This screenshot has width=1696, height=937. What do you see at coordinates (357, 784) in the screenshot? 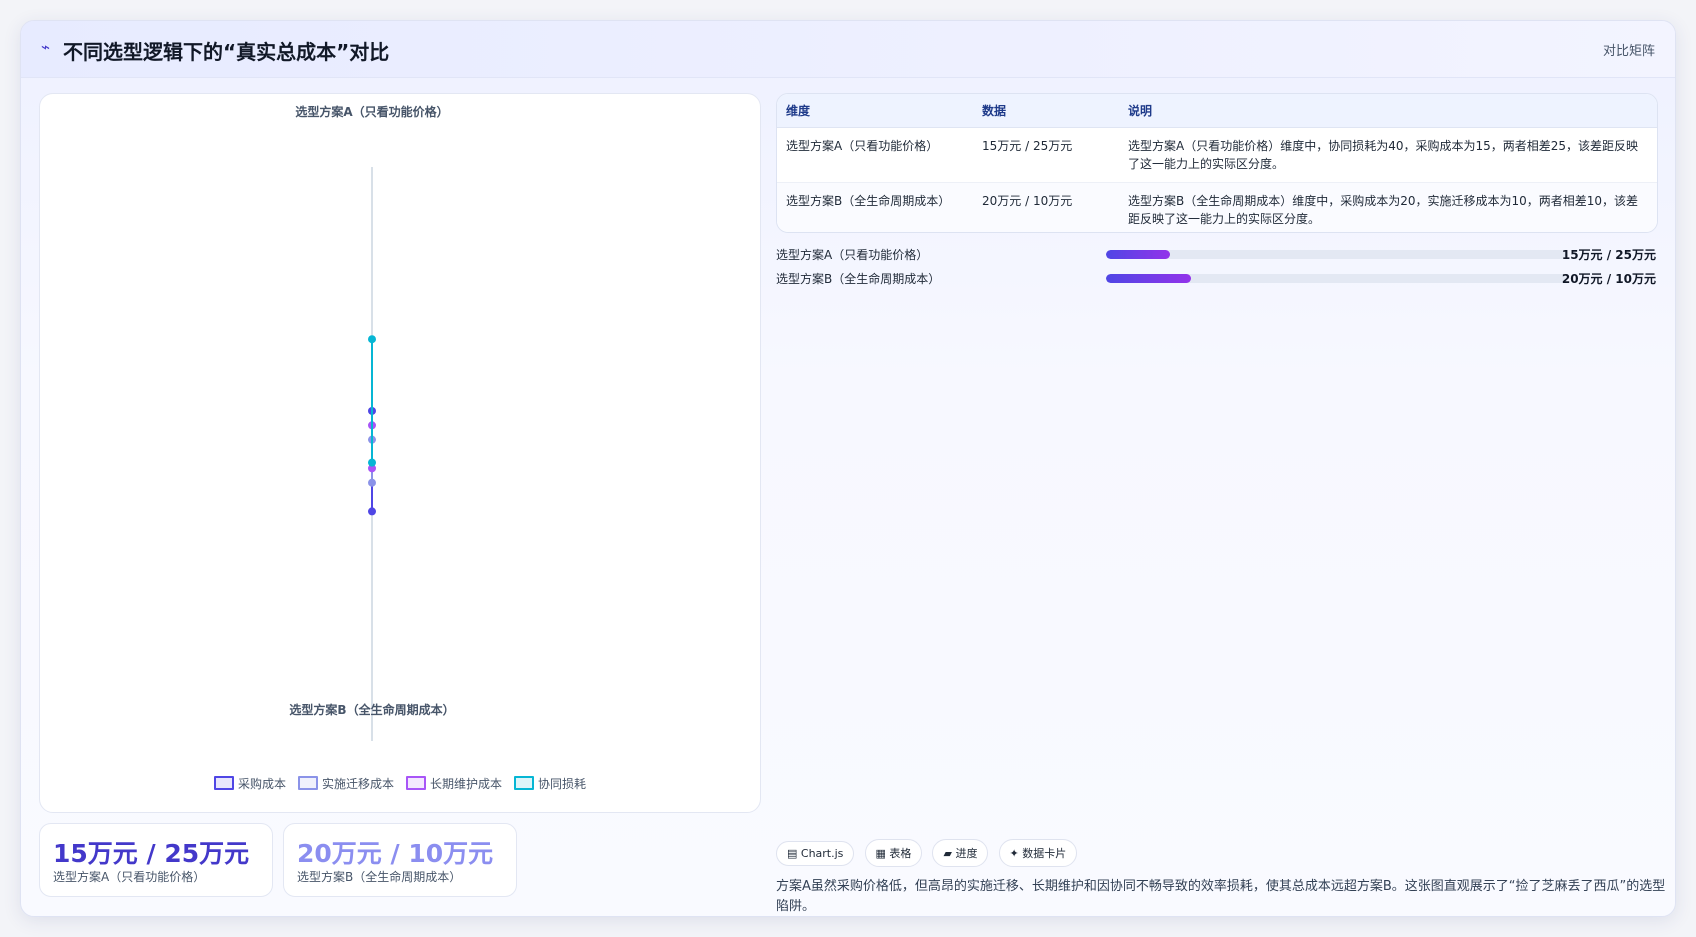
I see `legend-label: 实施迁移成本` at bounding box center [357, 784].